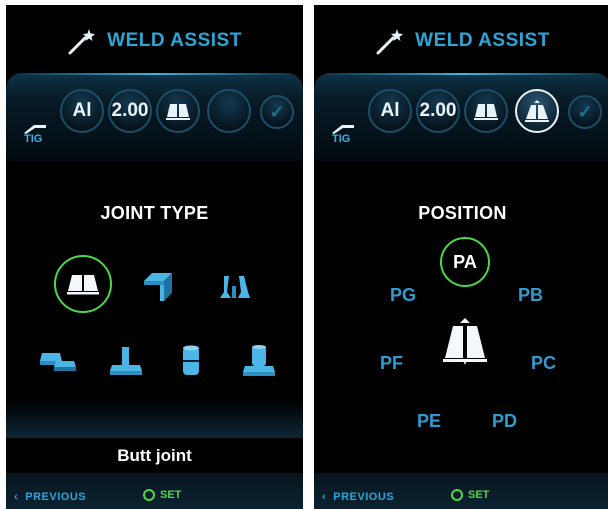 The height and width of the screenshot is (509, 608). I want to click on section-heading: JOINT TYPE, so click(154, 213).